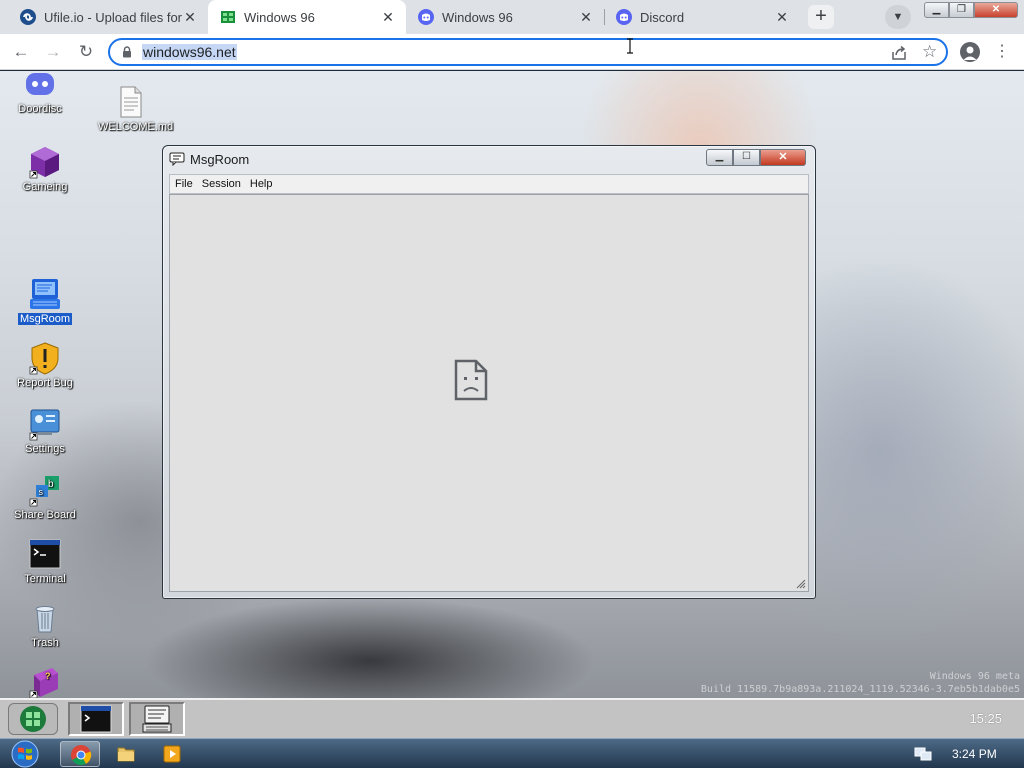 The image size is (1024, 768). What do you see at coordinates (189, 52) in the screenshot?
I see `url-text: windows96.net` at bounding box center [189, 52].